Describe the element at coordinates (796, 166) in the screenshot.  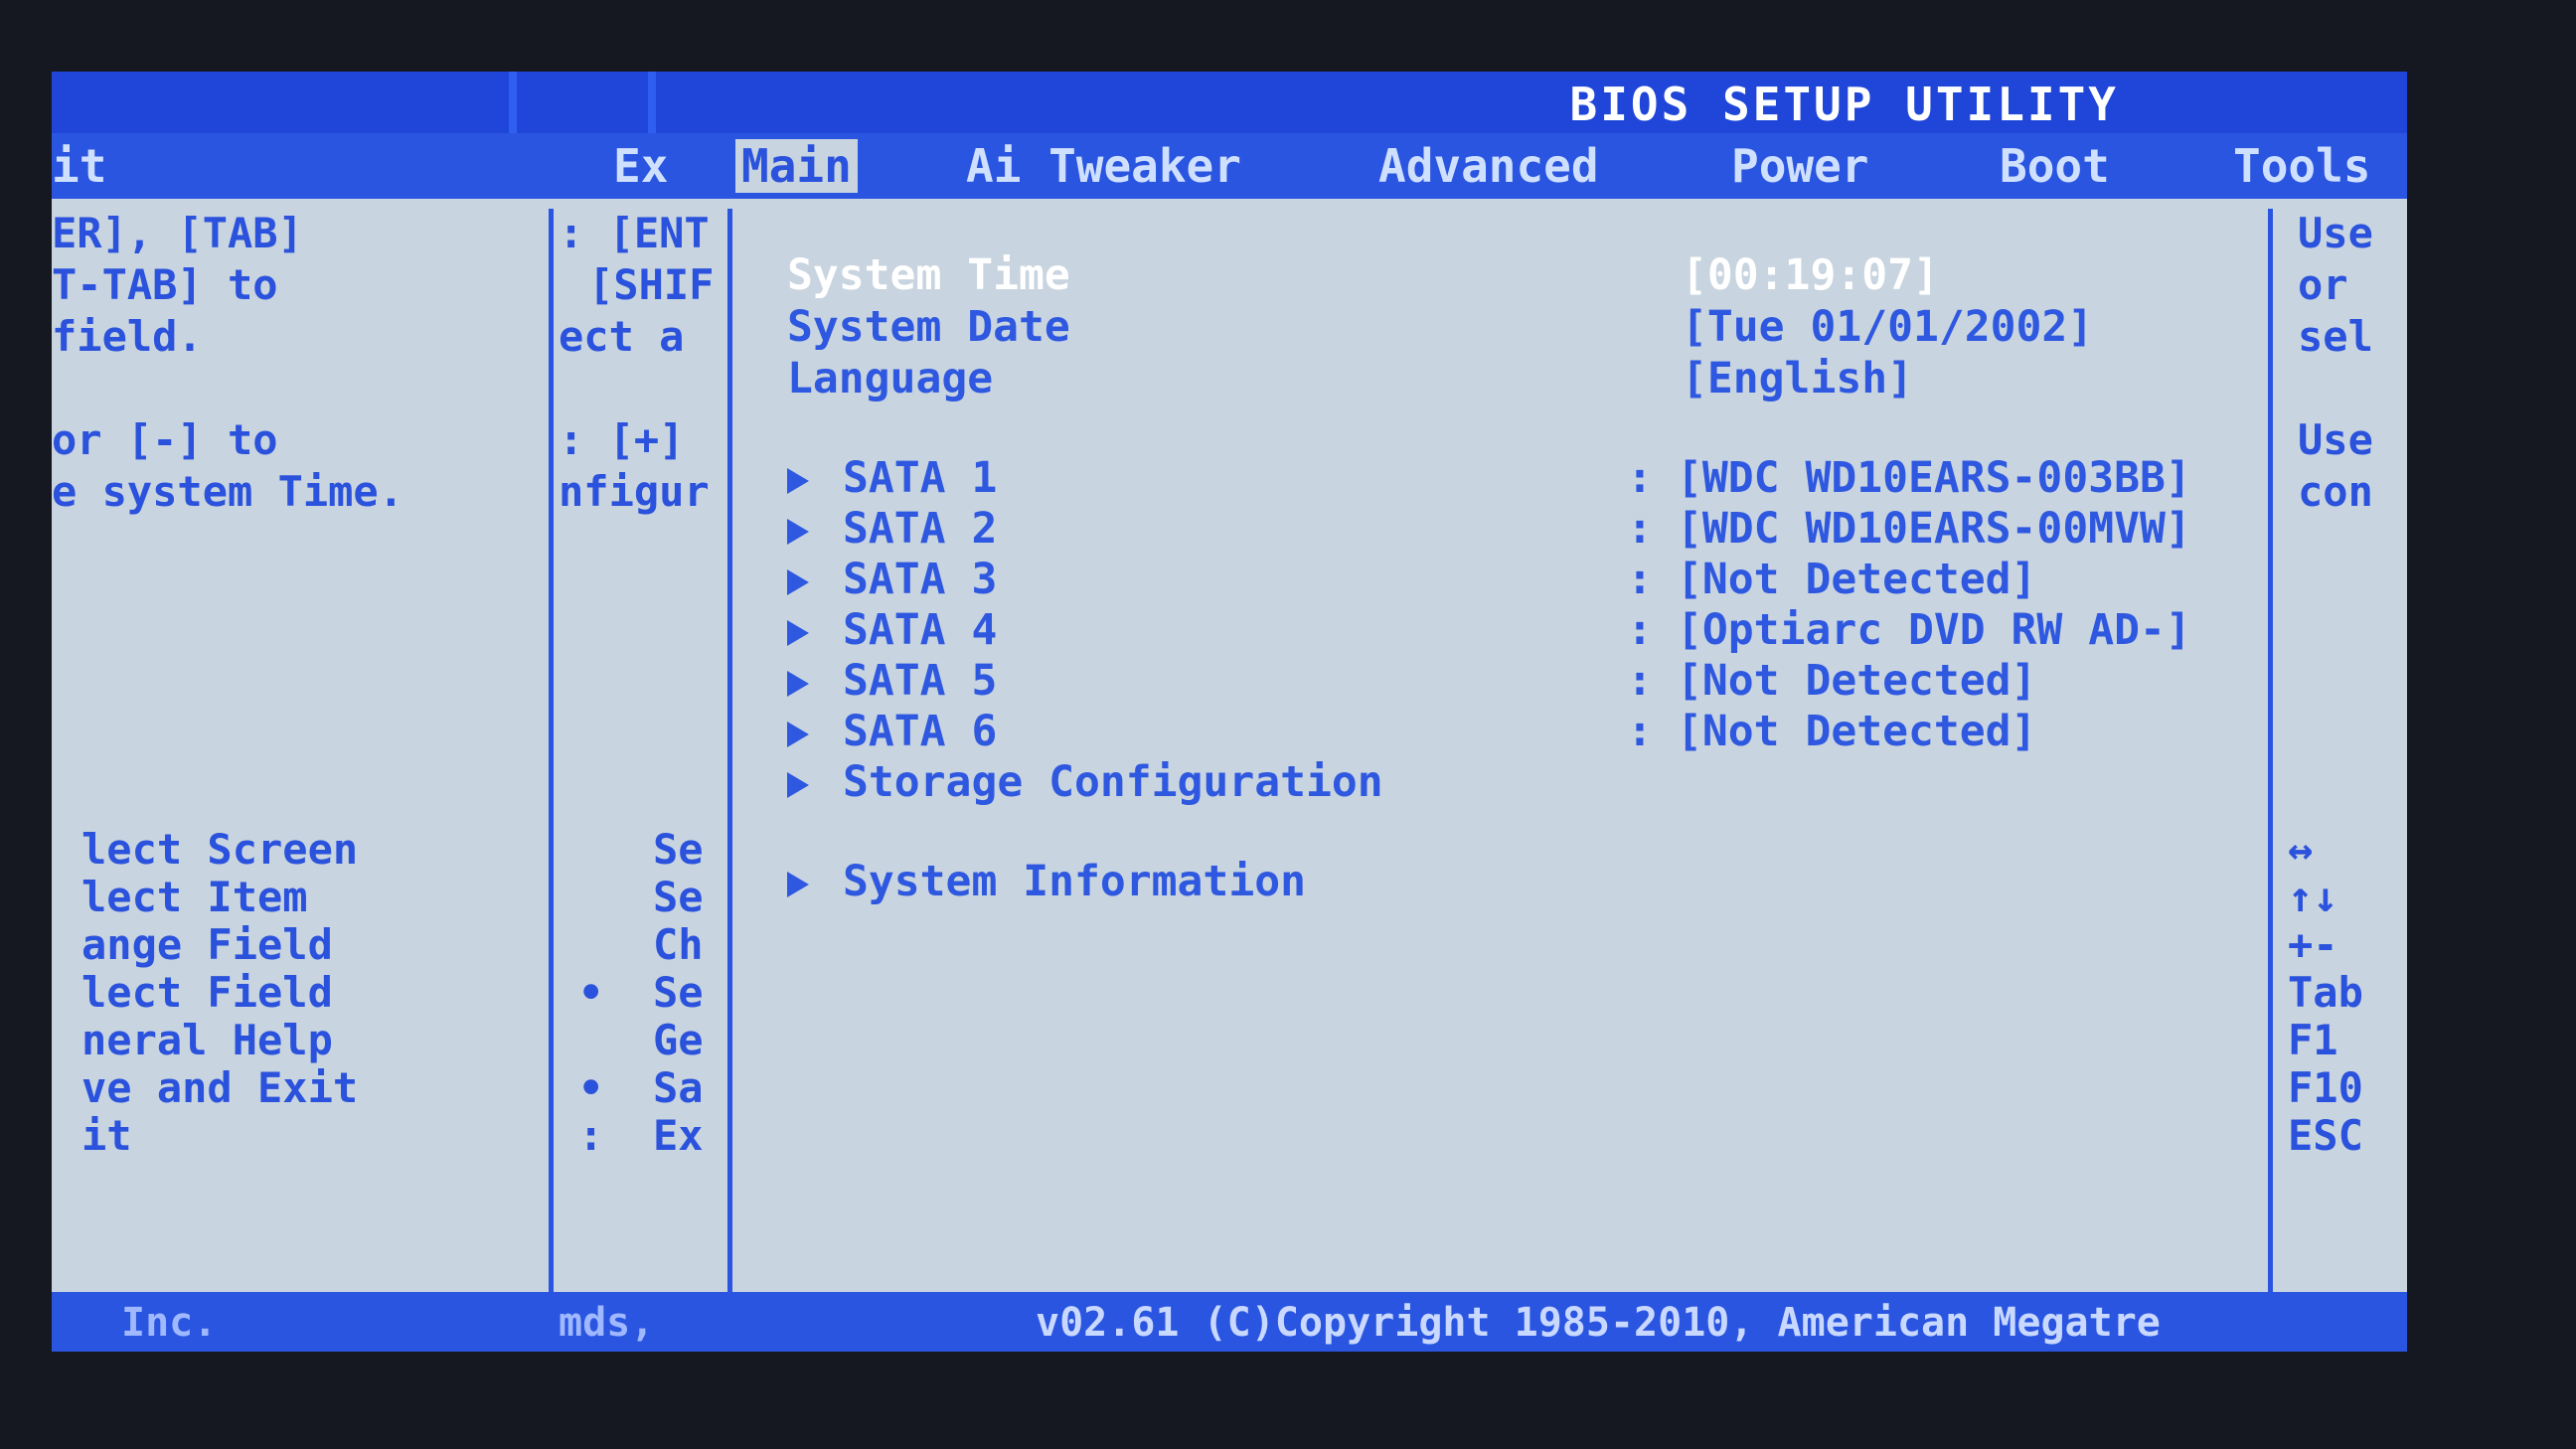
I see `tab-main: Main` at that location.